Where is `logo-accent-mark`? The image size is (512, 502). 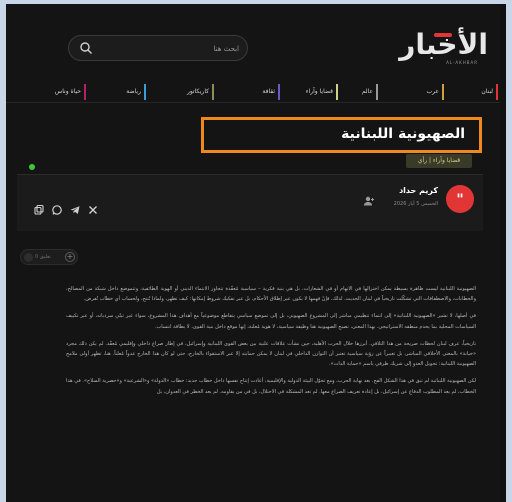 logo-accent-mark is located at coordinates (443, 35).